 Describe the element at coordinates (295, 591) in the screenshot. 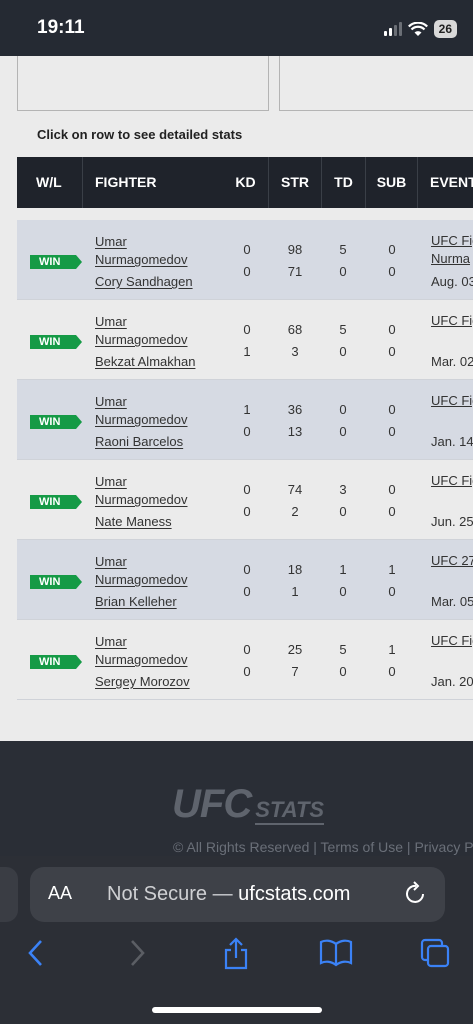

I see `str-value-2: 1` at that location.